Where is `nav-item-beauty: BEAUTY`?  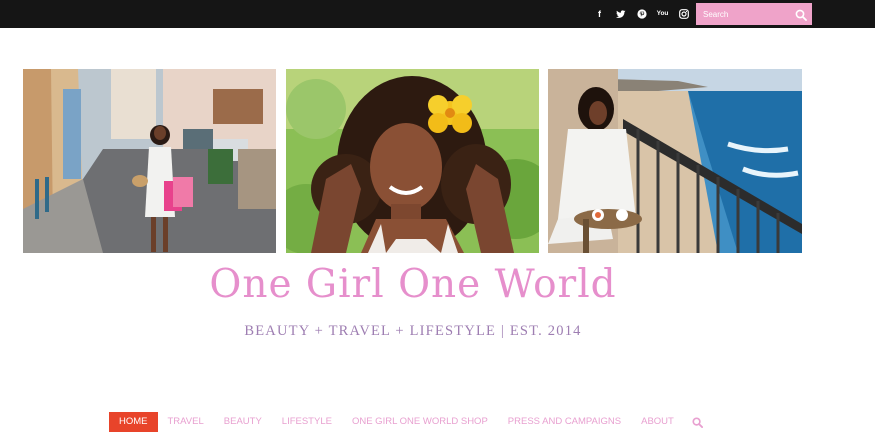 nav-item-beauty: BEAUTY is located at coordinates (243, 422).